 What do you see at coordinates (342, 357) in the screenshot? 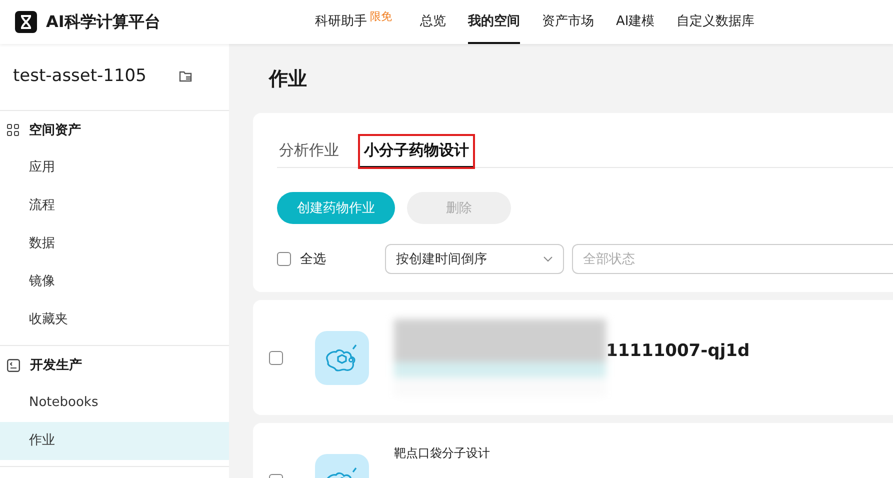
I see `molecule-icon` at bounding box center [342, 357].